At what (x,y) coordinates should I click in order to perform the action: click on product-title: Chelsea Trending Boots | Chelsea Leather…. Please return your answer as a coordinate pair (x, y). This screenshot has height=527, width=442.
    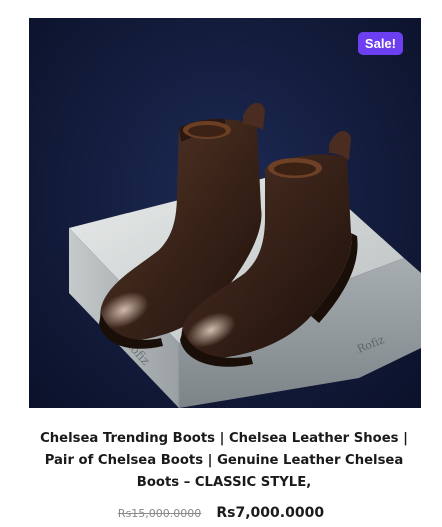
    Looking at the image, I should click on (224, 461).